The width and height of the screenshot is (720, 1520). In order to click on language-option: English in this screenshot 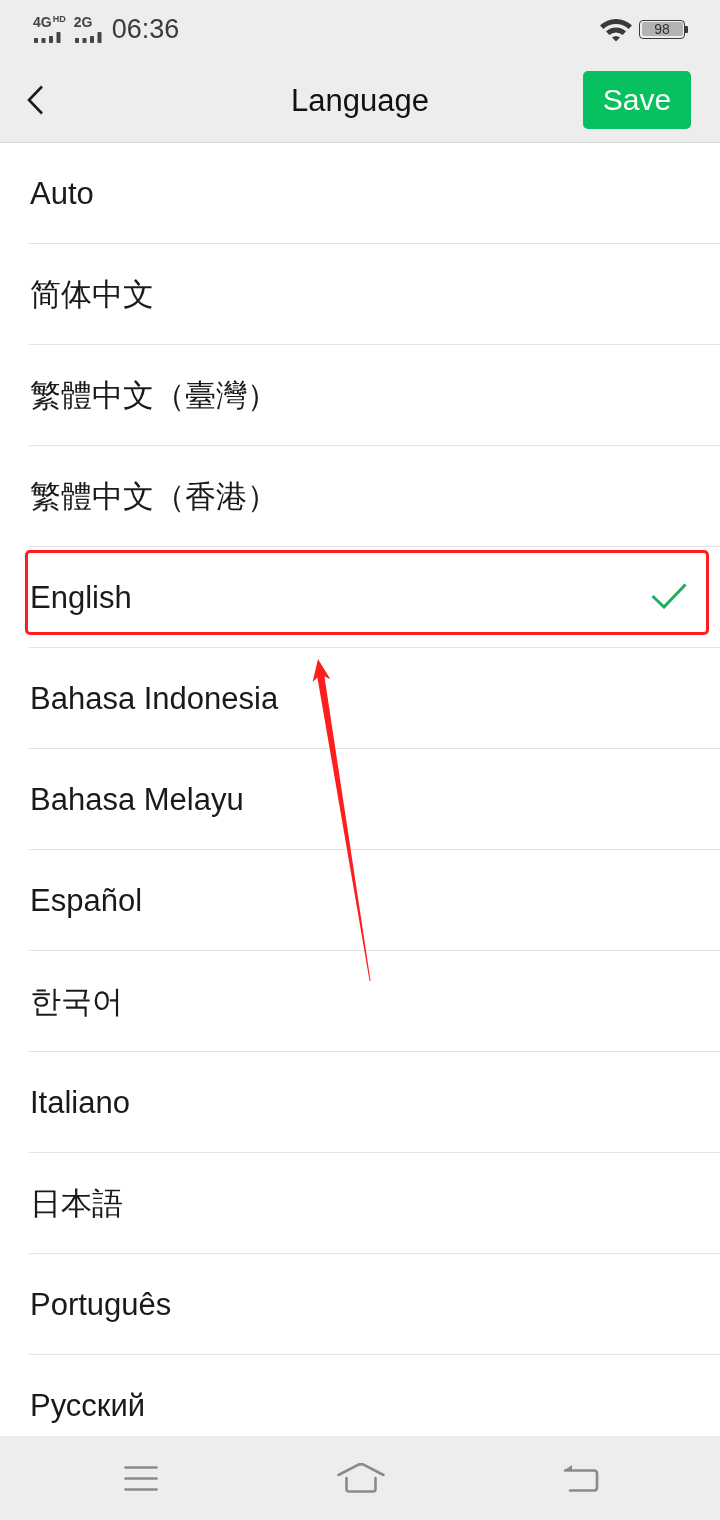, I will do `click(374, 597)`.